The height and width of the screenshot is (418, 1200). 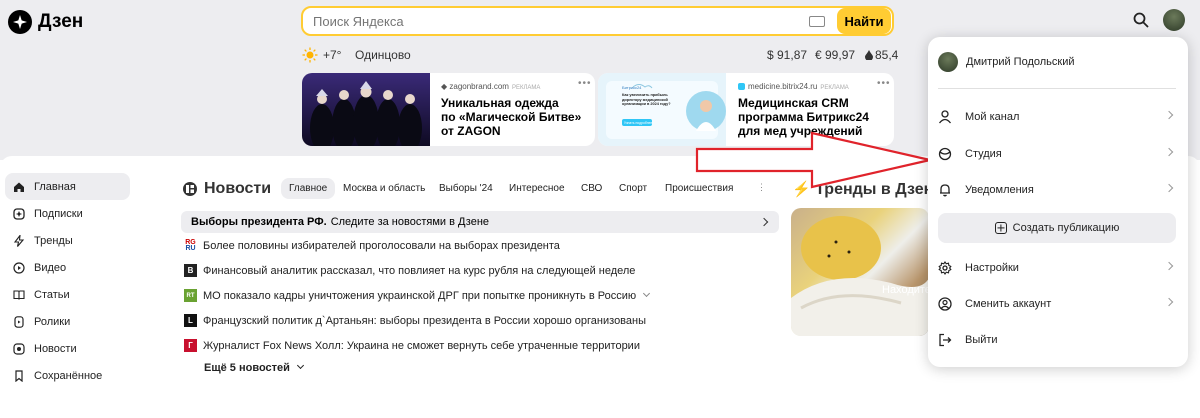 I want to click on tab-main: Главное, so click(x=308, y=188).